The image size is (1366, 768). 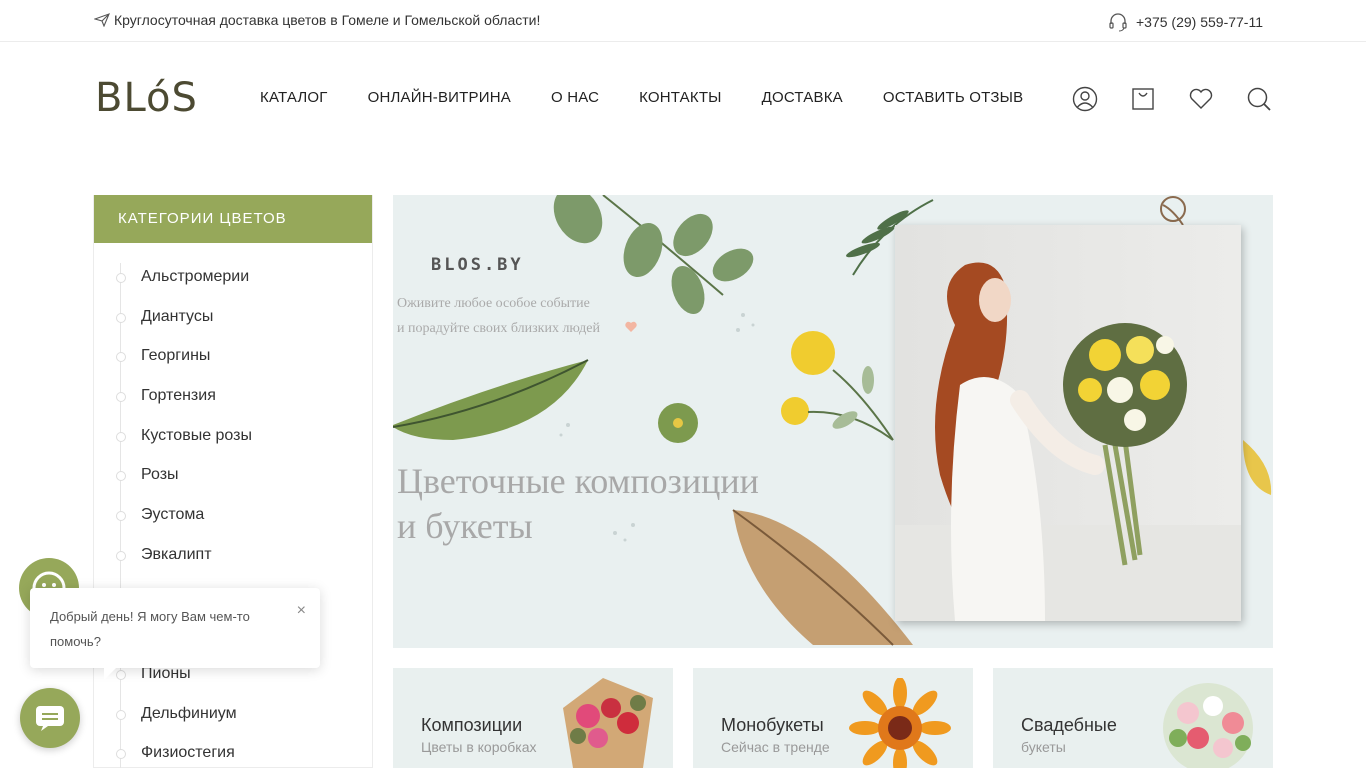 What do you see at coordinates (1133, 718) in the screenshot?
I see `category-card-wedding: Свадебные букеты` at bounding box center [1133, 718].